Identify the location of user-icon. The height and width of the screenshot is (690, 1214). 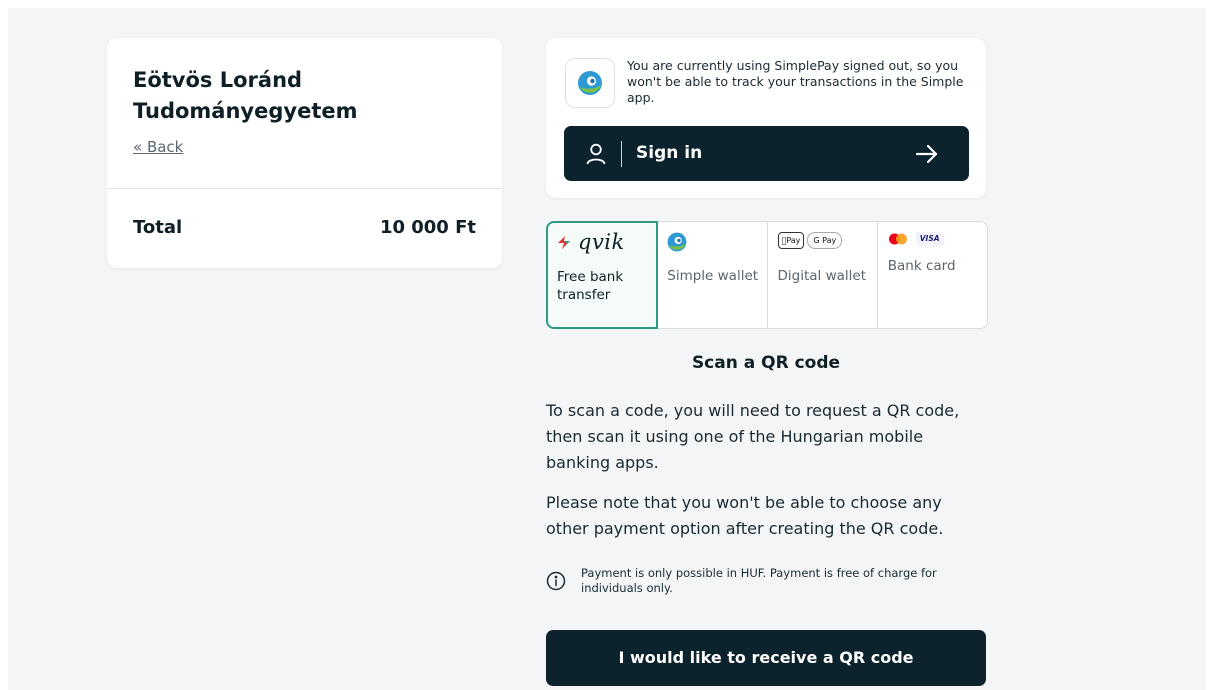
(596, 156).